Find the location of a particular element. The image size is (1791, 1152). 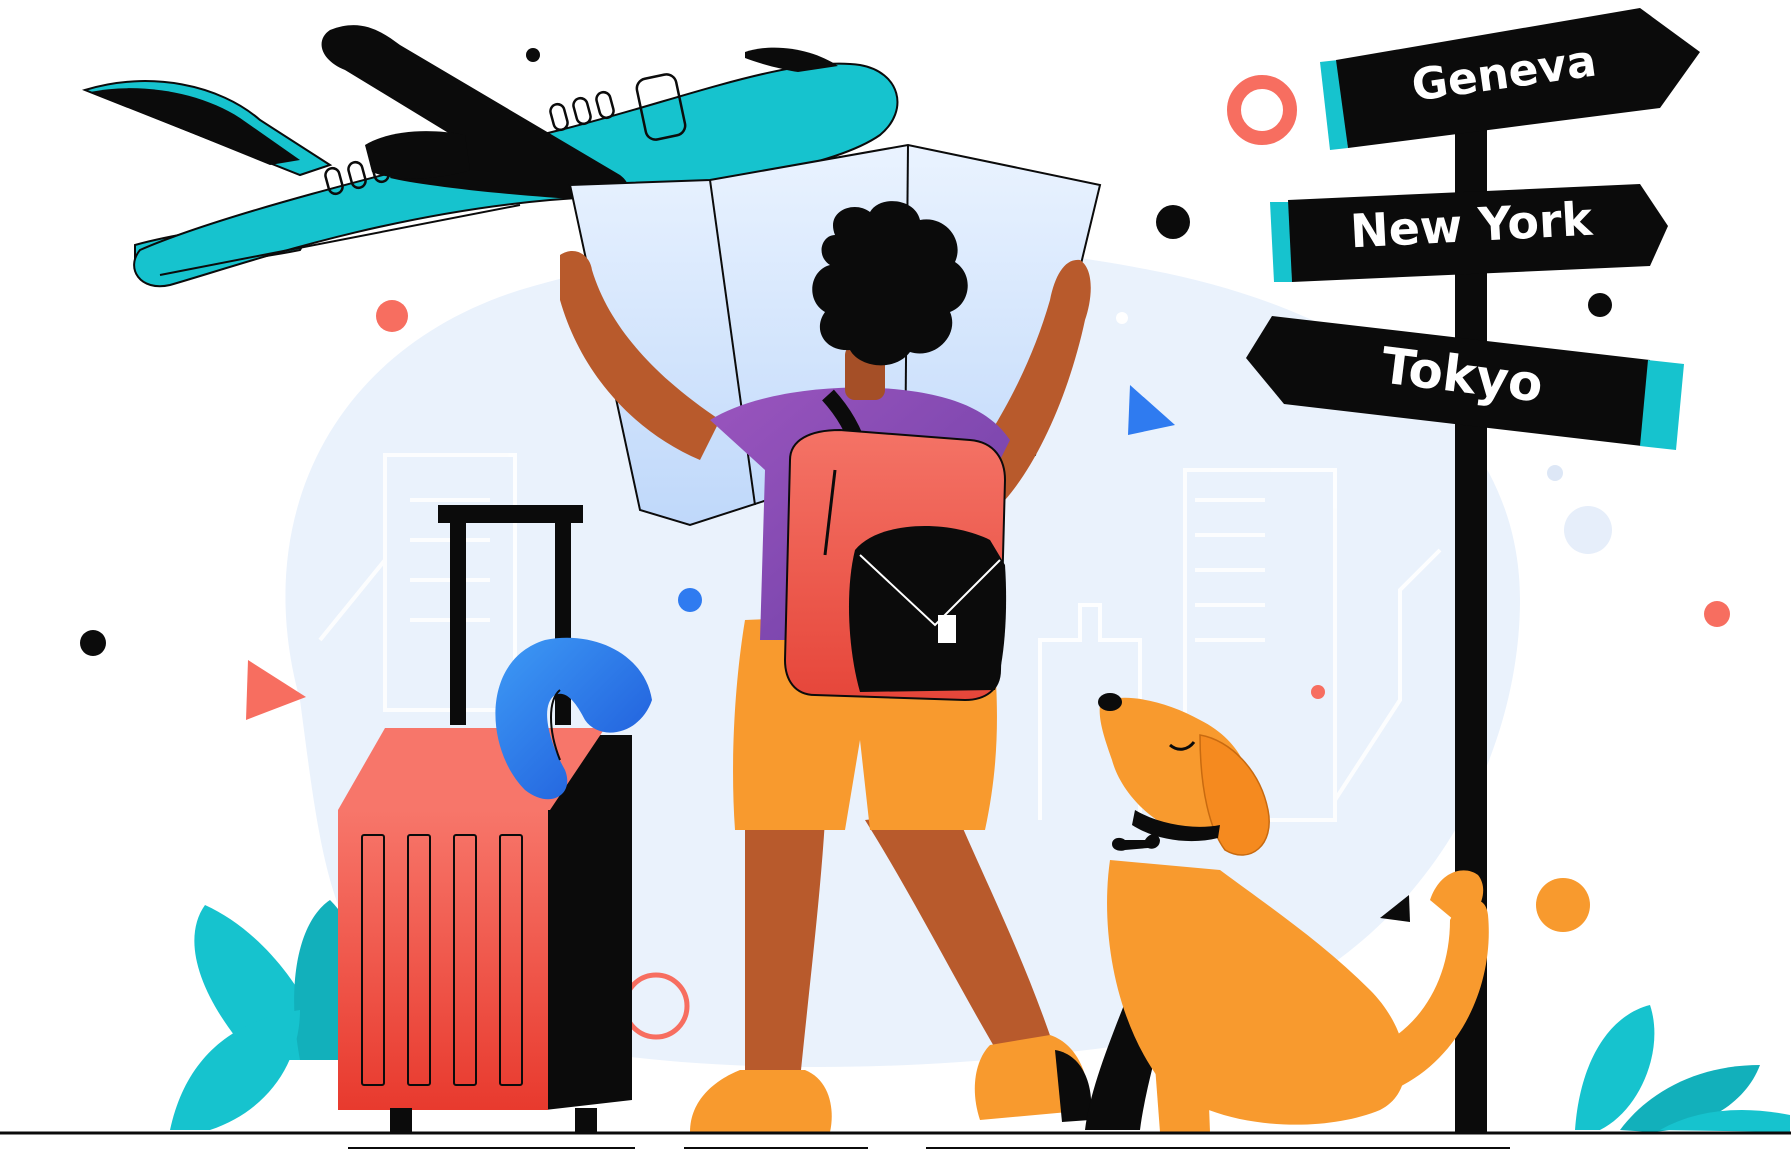

ring is located at coordinates (1262, 110).